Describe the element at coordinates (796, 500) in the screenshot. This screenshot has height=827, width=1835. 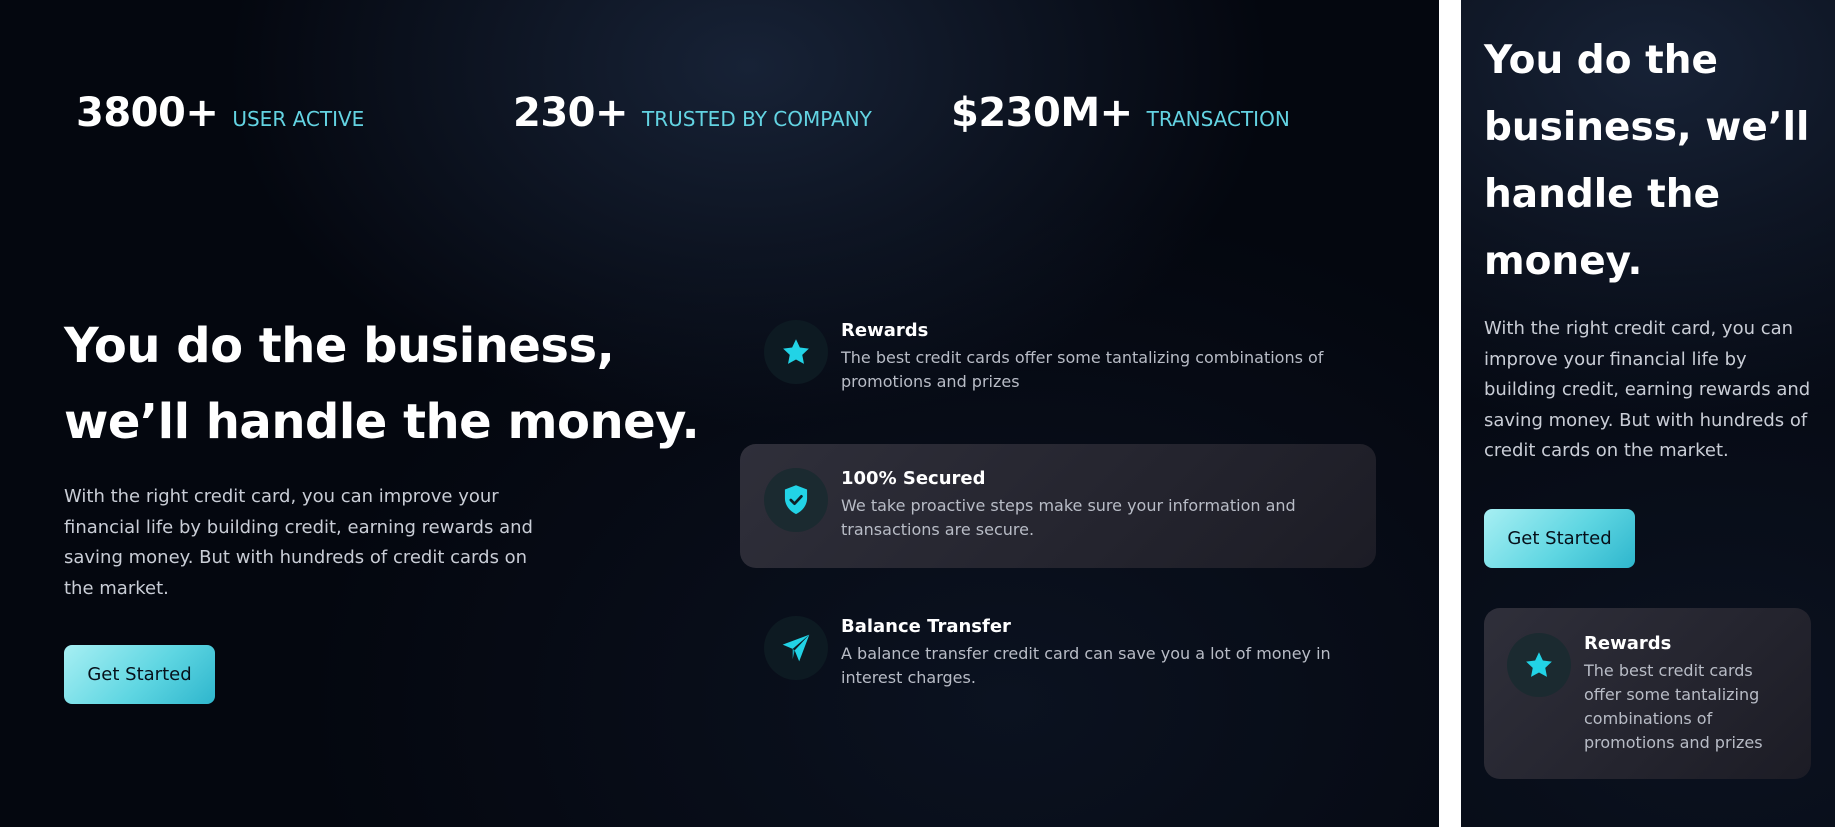
I see `shield-check-icon` at that location.